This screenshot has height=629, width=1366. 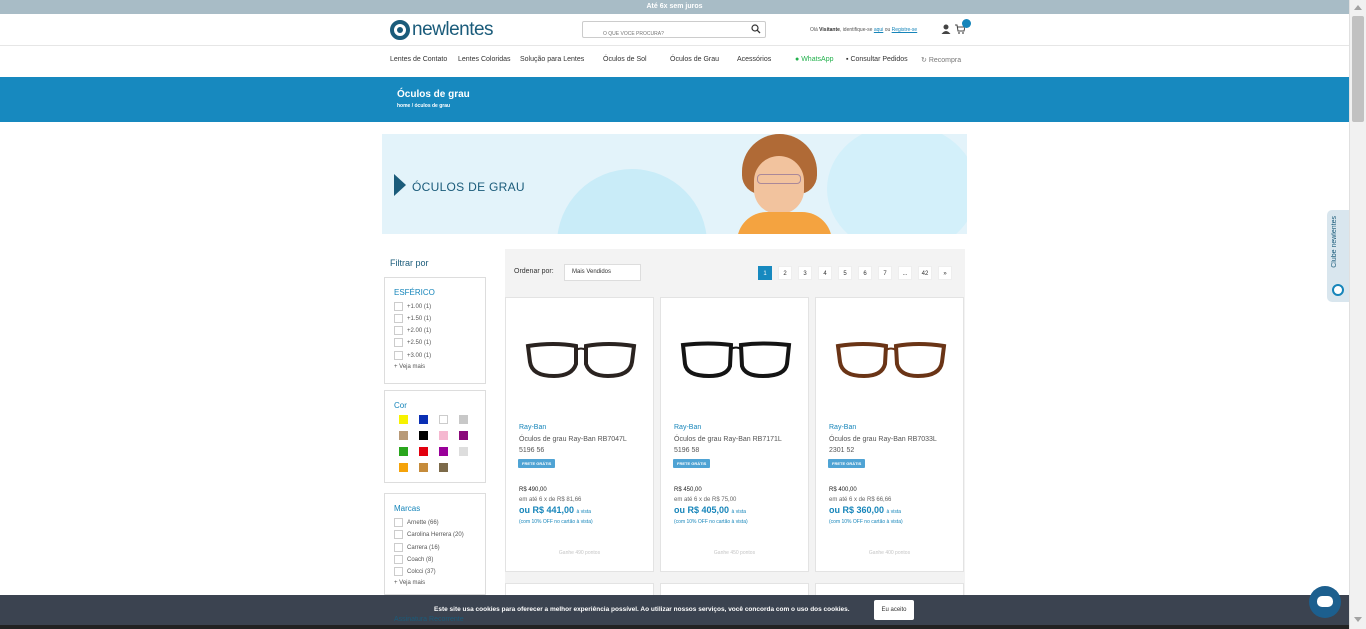 I want to click on nav-lentes-contato: Lentes de Contato, so click(x=418, y=59).